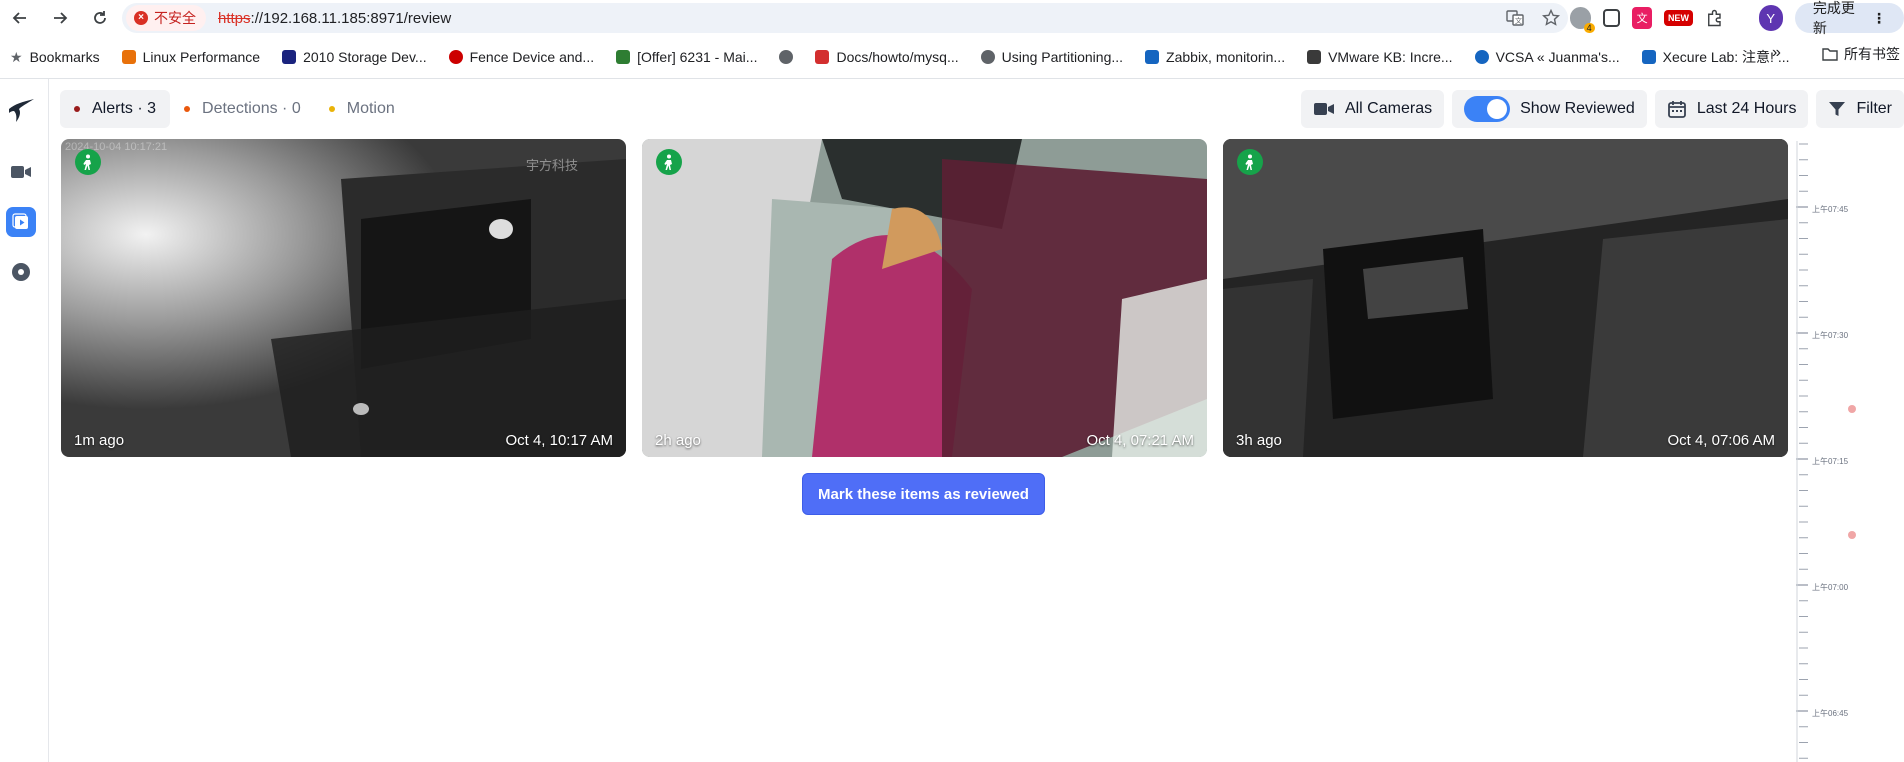 The height and width of the screenshot is (762, 1904). Describe the element at coordinates (1372, 109) in the screenshot. I see `all-cameras-button: All Cameras` at that location.